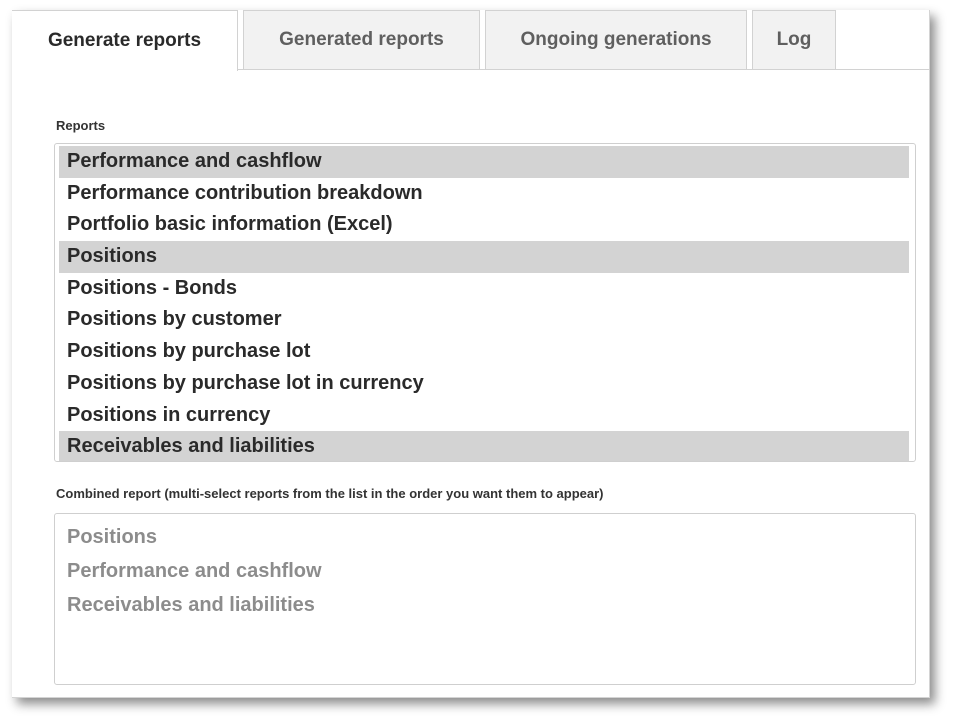  Describe the element at coordinates (484, 162) in the screenshot. I see `report-item-performance-and-cashflow: Performance and cashflow` at that location.